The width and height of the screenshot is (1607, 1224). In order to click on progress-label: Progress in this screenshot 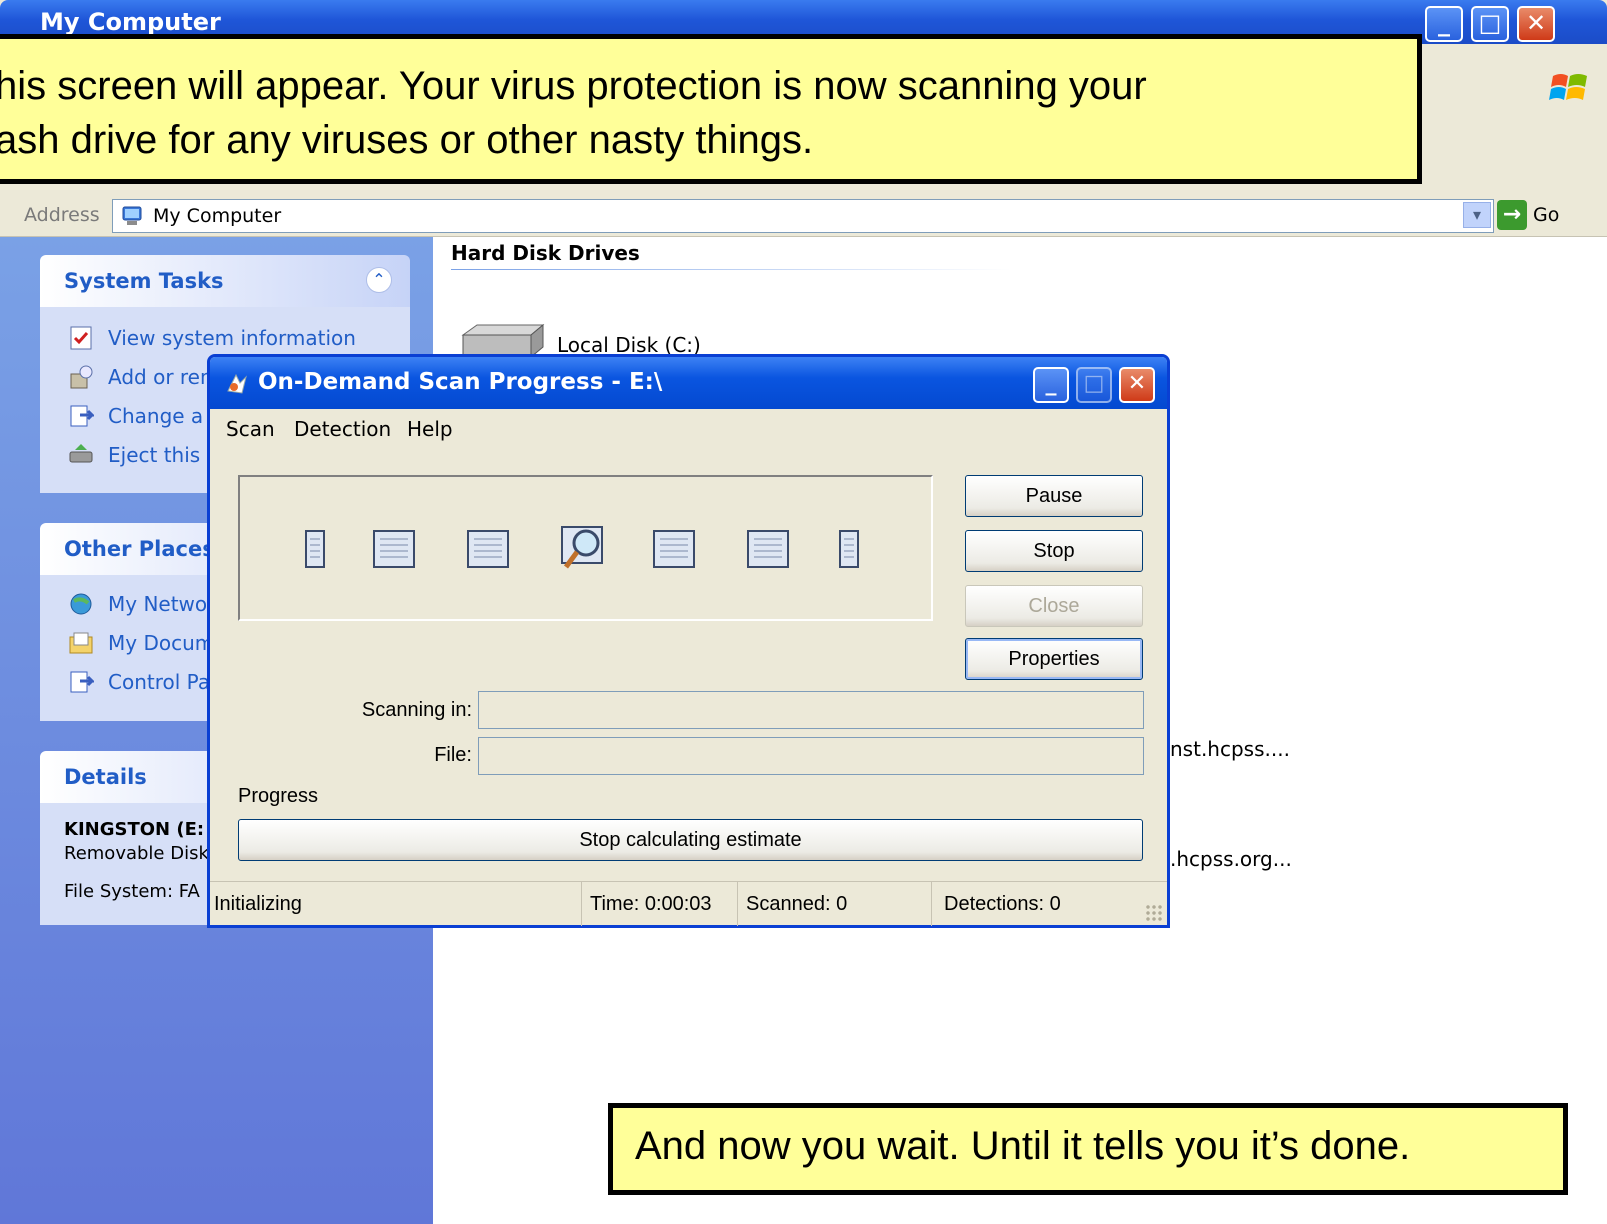, I will do `click(278, 796)`.